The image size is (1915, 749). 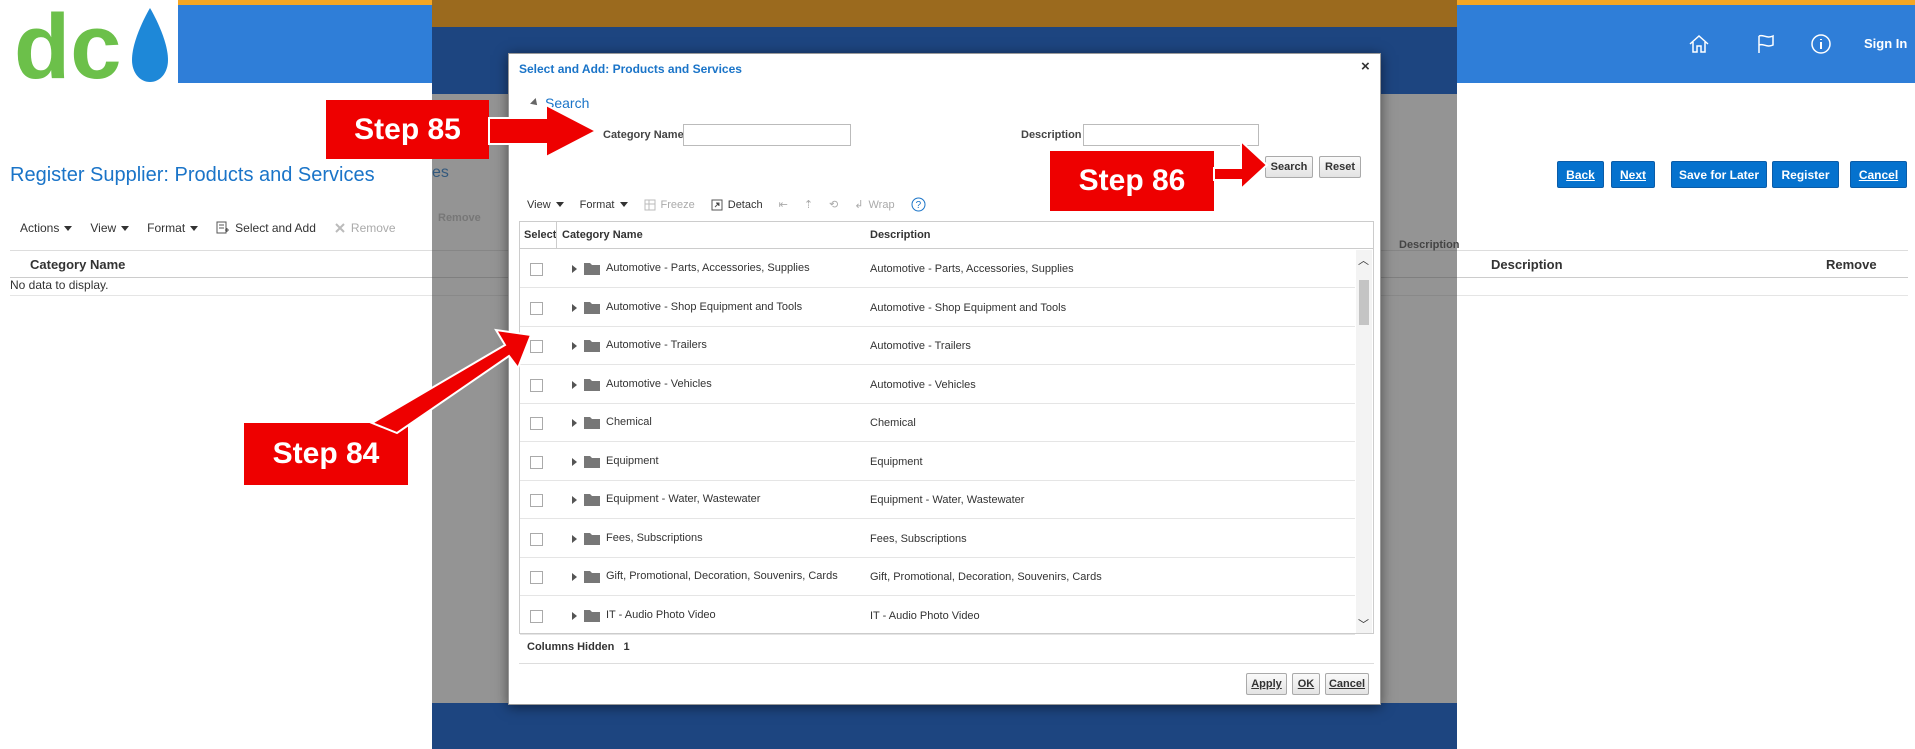 What do you see at coordinates (1241, 165) in the screenshot?
I see `step-86-arrow` at bounding box center [1241, 165].